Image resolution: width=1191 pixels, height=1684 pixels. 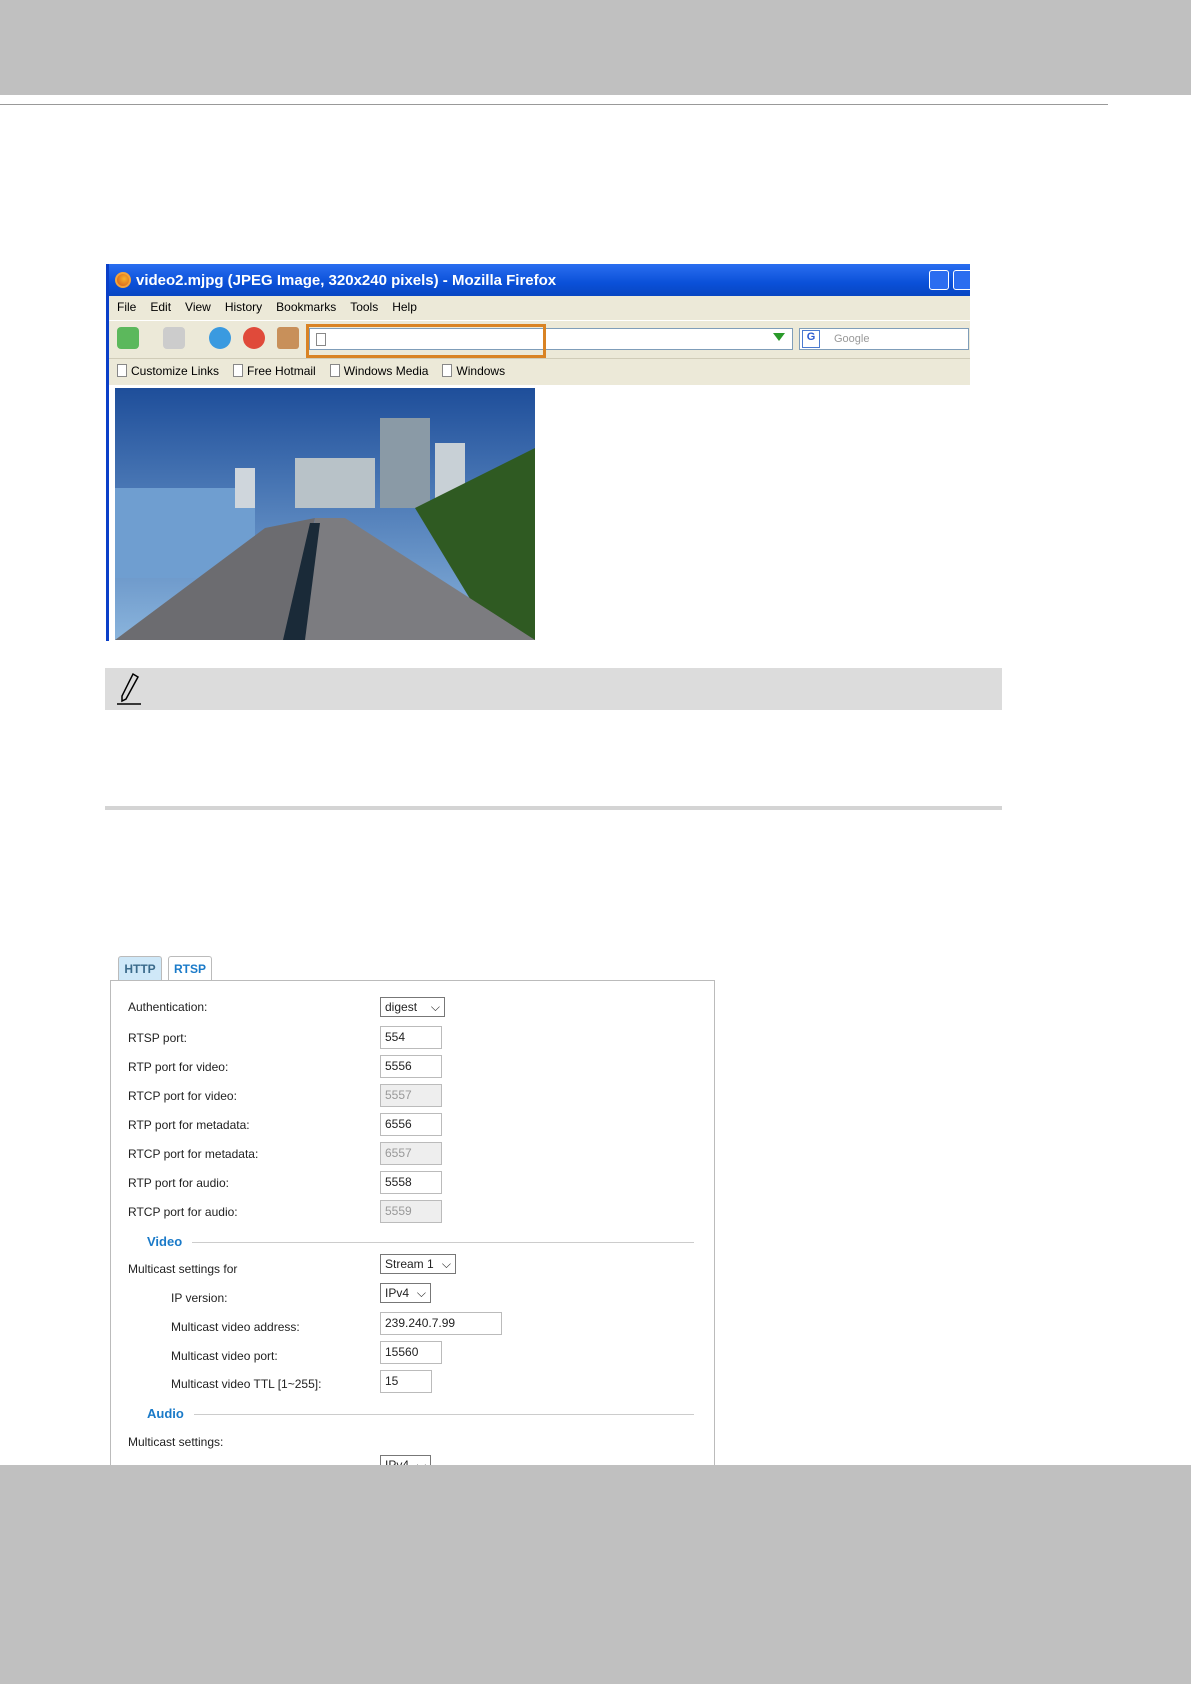 What do you see at coordinates (412, 1007) in the screenshot?
I see `authentication-select: digest ⌵` at bounding box center [412, 1007].